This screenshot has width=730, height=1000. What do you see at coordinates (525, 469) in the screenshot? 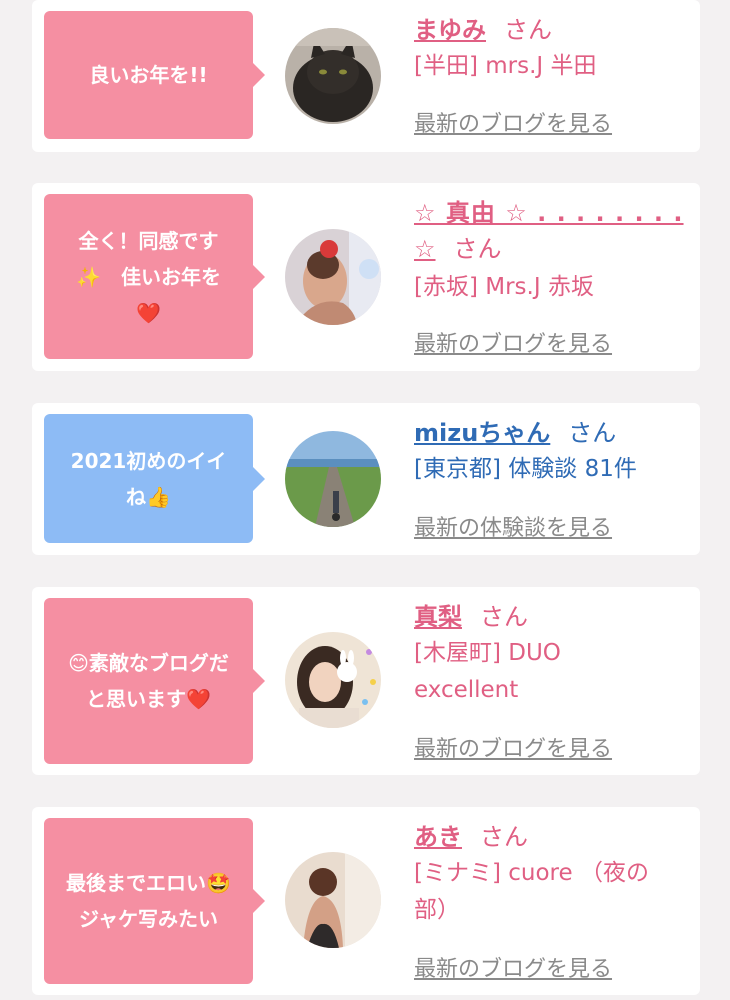
I see `experience-count: [東京都] 体験談 81件` at bounding box center [525, 469].